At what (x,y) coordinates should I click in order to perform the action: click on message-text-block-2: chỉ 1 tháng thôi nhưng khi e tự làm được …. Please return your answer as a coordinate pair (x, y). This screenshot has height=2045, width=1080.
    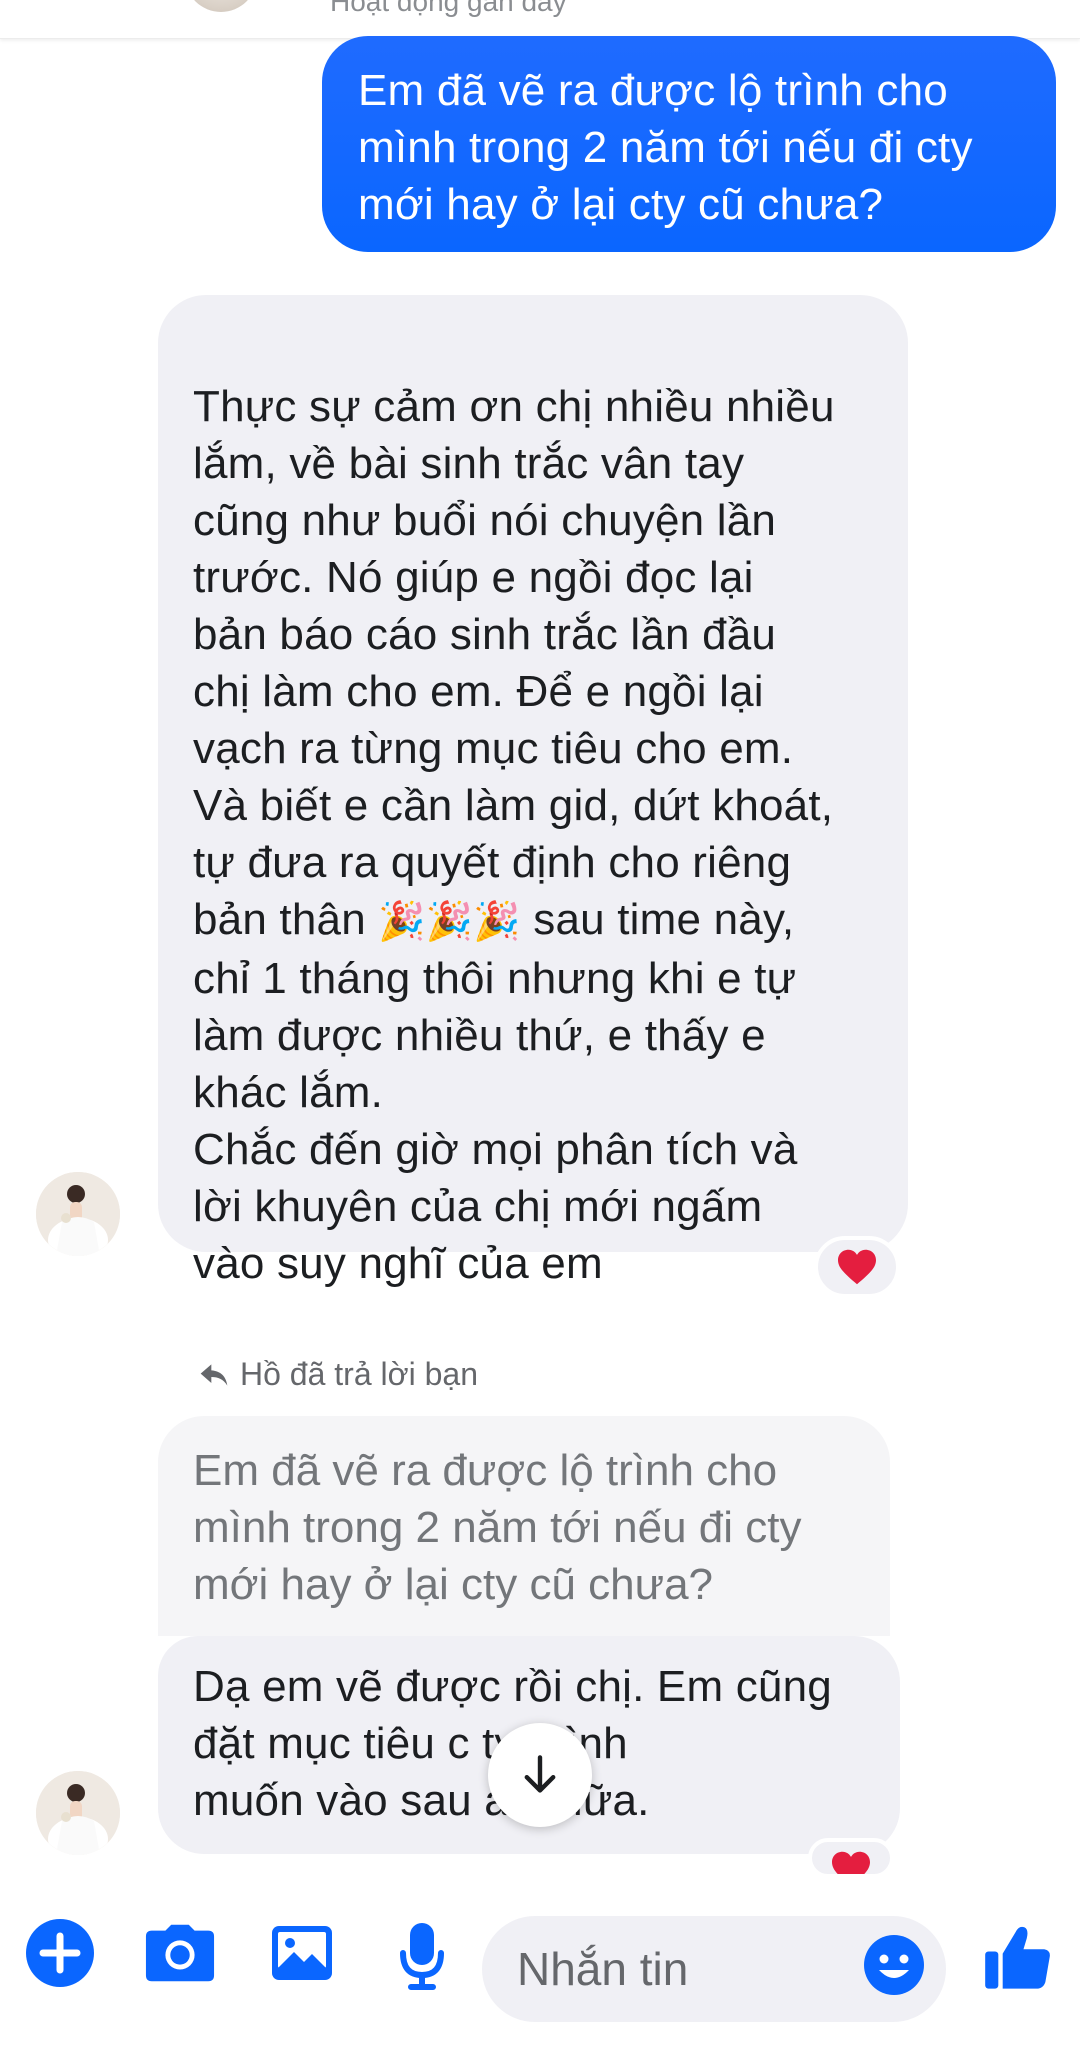
    Looking at the image, I should click on (538, 1121).